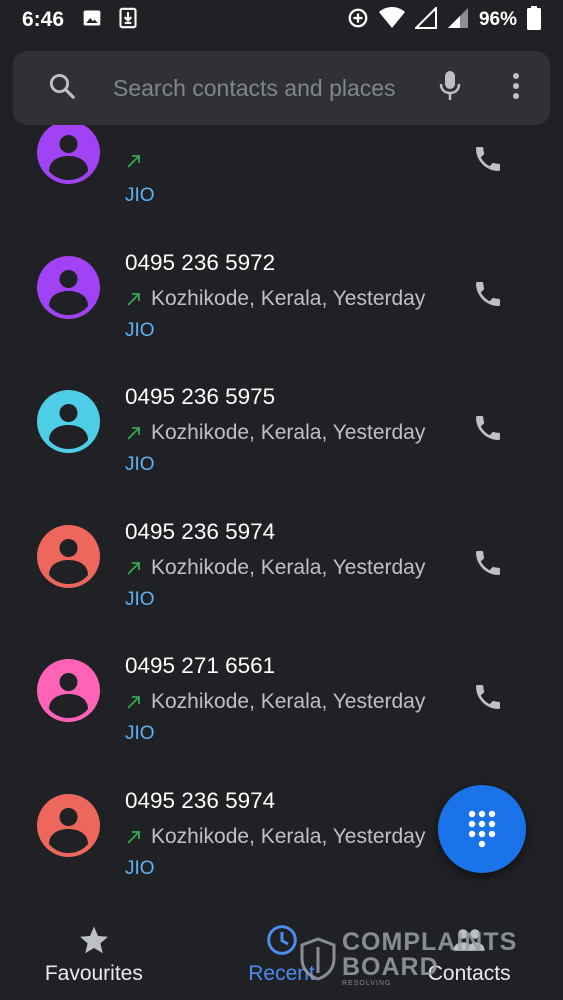  I want to click on watermark-logo: COMPLAINTS BOARD RESOLVING, so click(408, 958).